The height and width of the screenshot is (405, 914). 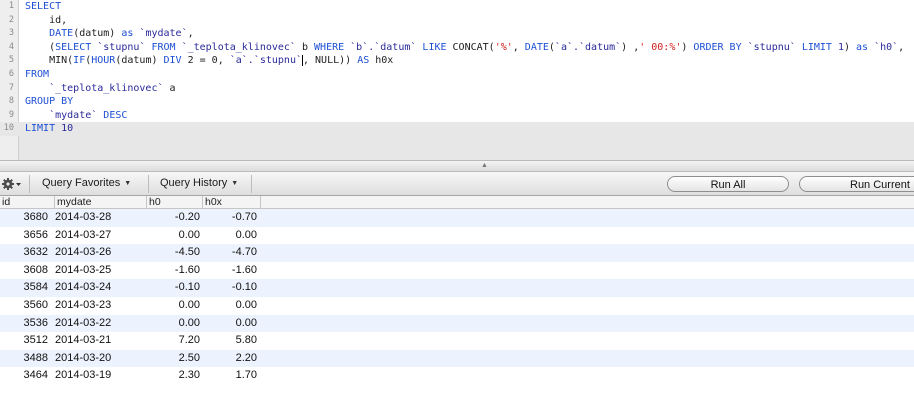 I want to click on code-line: 8 GROUP BY, so click(x=457, y=102).